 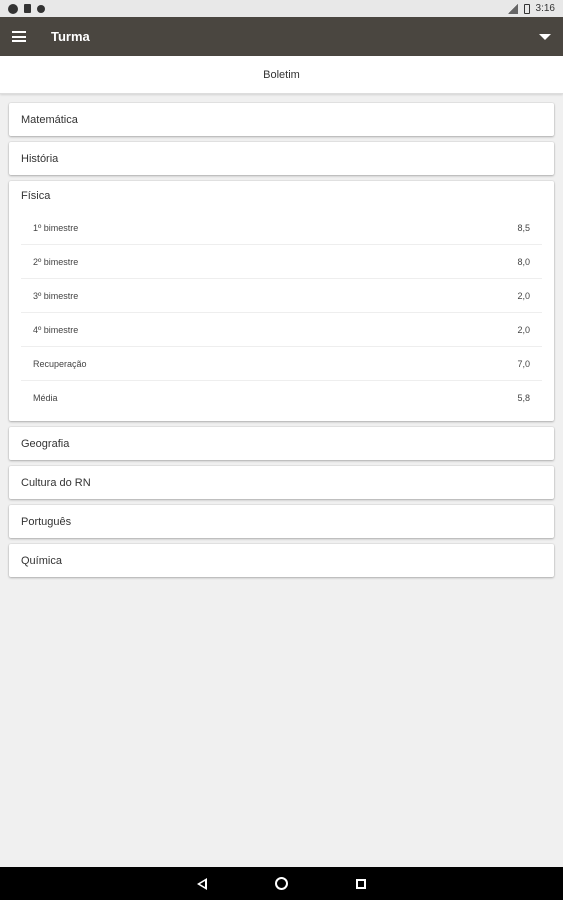 I want to click on page-title: Boletim, so click(x=281, y=74).